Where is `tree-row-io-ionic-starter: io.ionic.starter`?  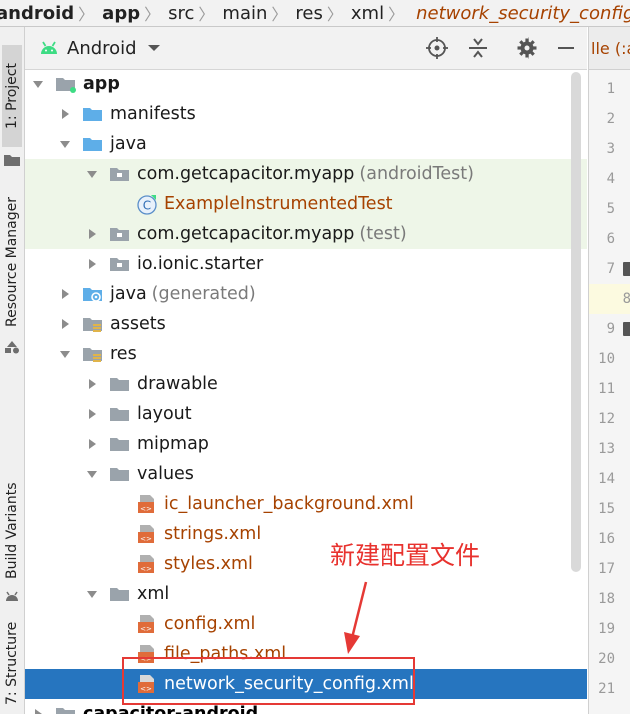
tree-row-io-ionic-starter: io.ionic.starter is located at coordinates (306, 264).